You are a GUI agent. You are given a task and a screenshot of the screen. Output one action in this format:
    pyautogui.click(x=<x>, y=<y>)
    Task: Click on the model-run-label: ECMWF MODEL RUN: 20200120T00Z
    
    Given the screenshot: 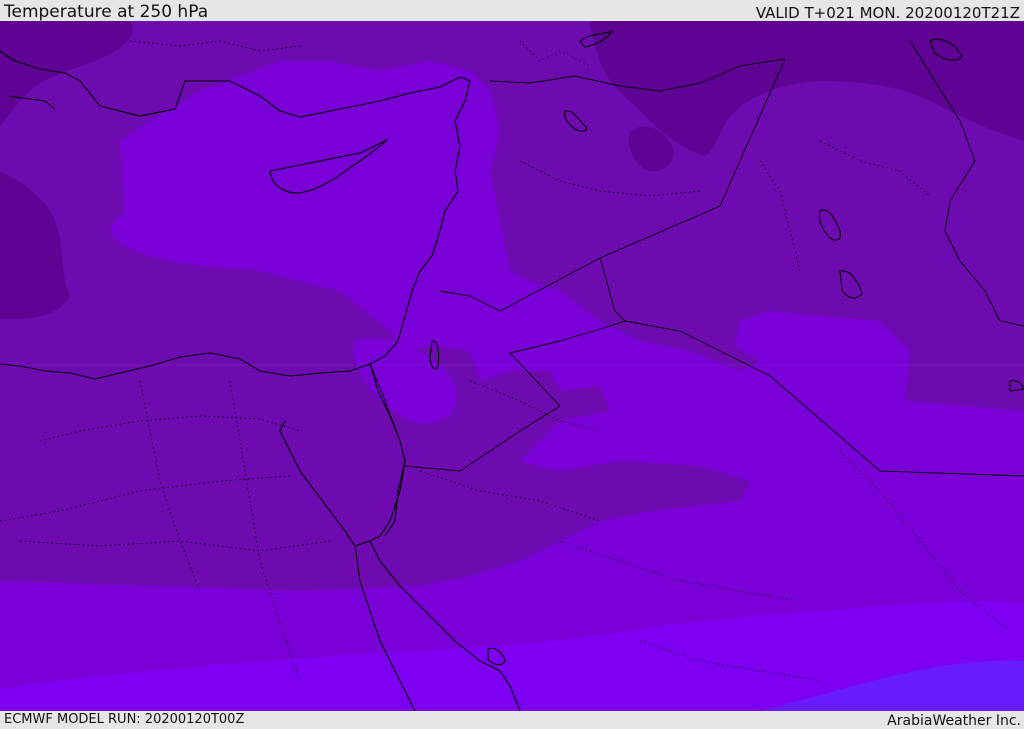 What is the action you would take?
    pyautogui.click(x=124, y=719)
    